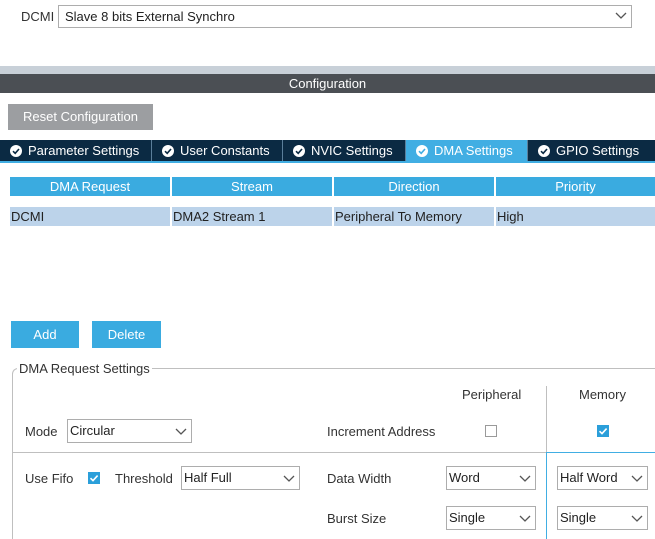 Image resolution: width=655 pixels, height=539 pixels. I want to click on threshold-value: Half Full, so click(208, 477).